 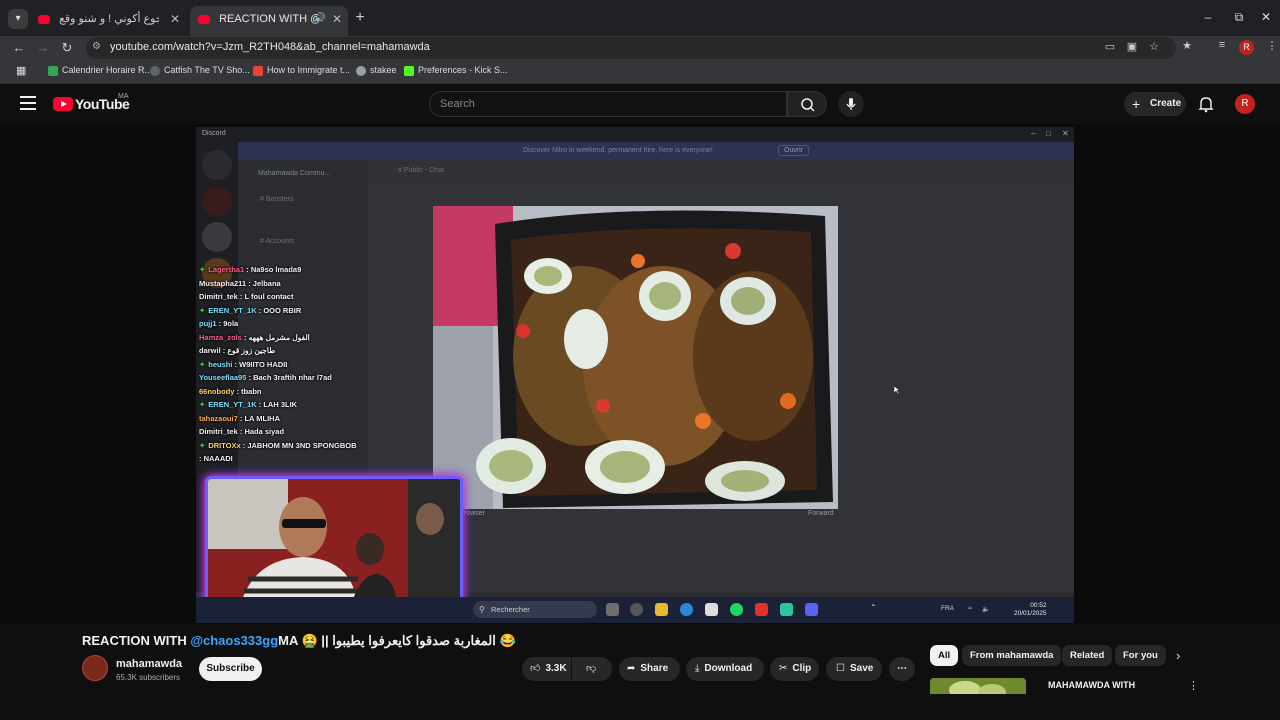 What do you see at coordinates (376, 70) in the screenshot?
I see `bookmark-item: stakee` at bounding box center [376, 70].